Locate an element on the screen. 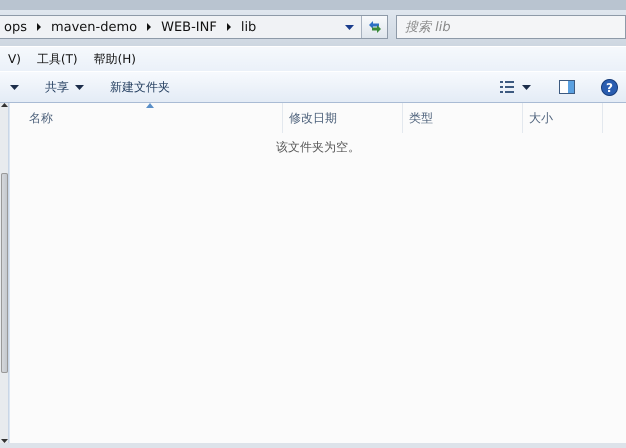 Image resolution: width=626 pixels, height=448 pixels. details-view-icon is located at coordinates (507, 87).